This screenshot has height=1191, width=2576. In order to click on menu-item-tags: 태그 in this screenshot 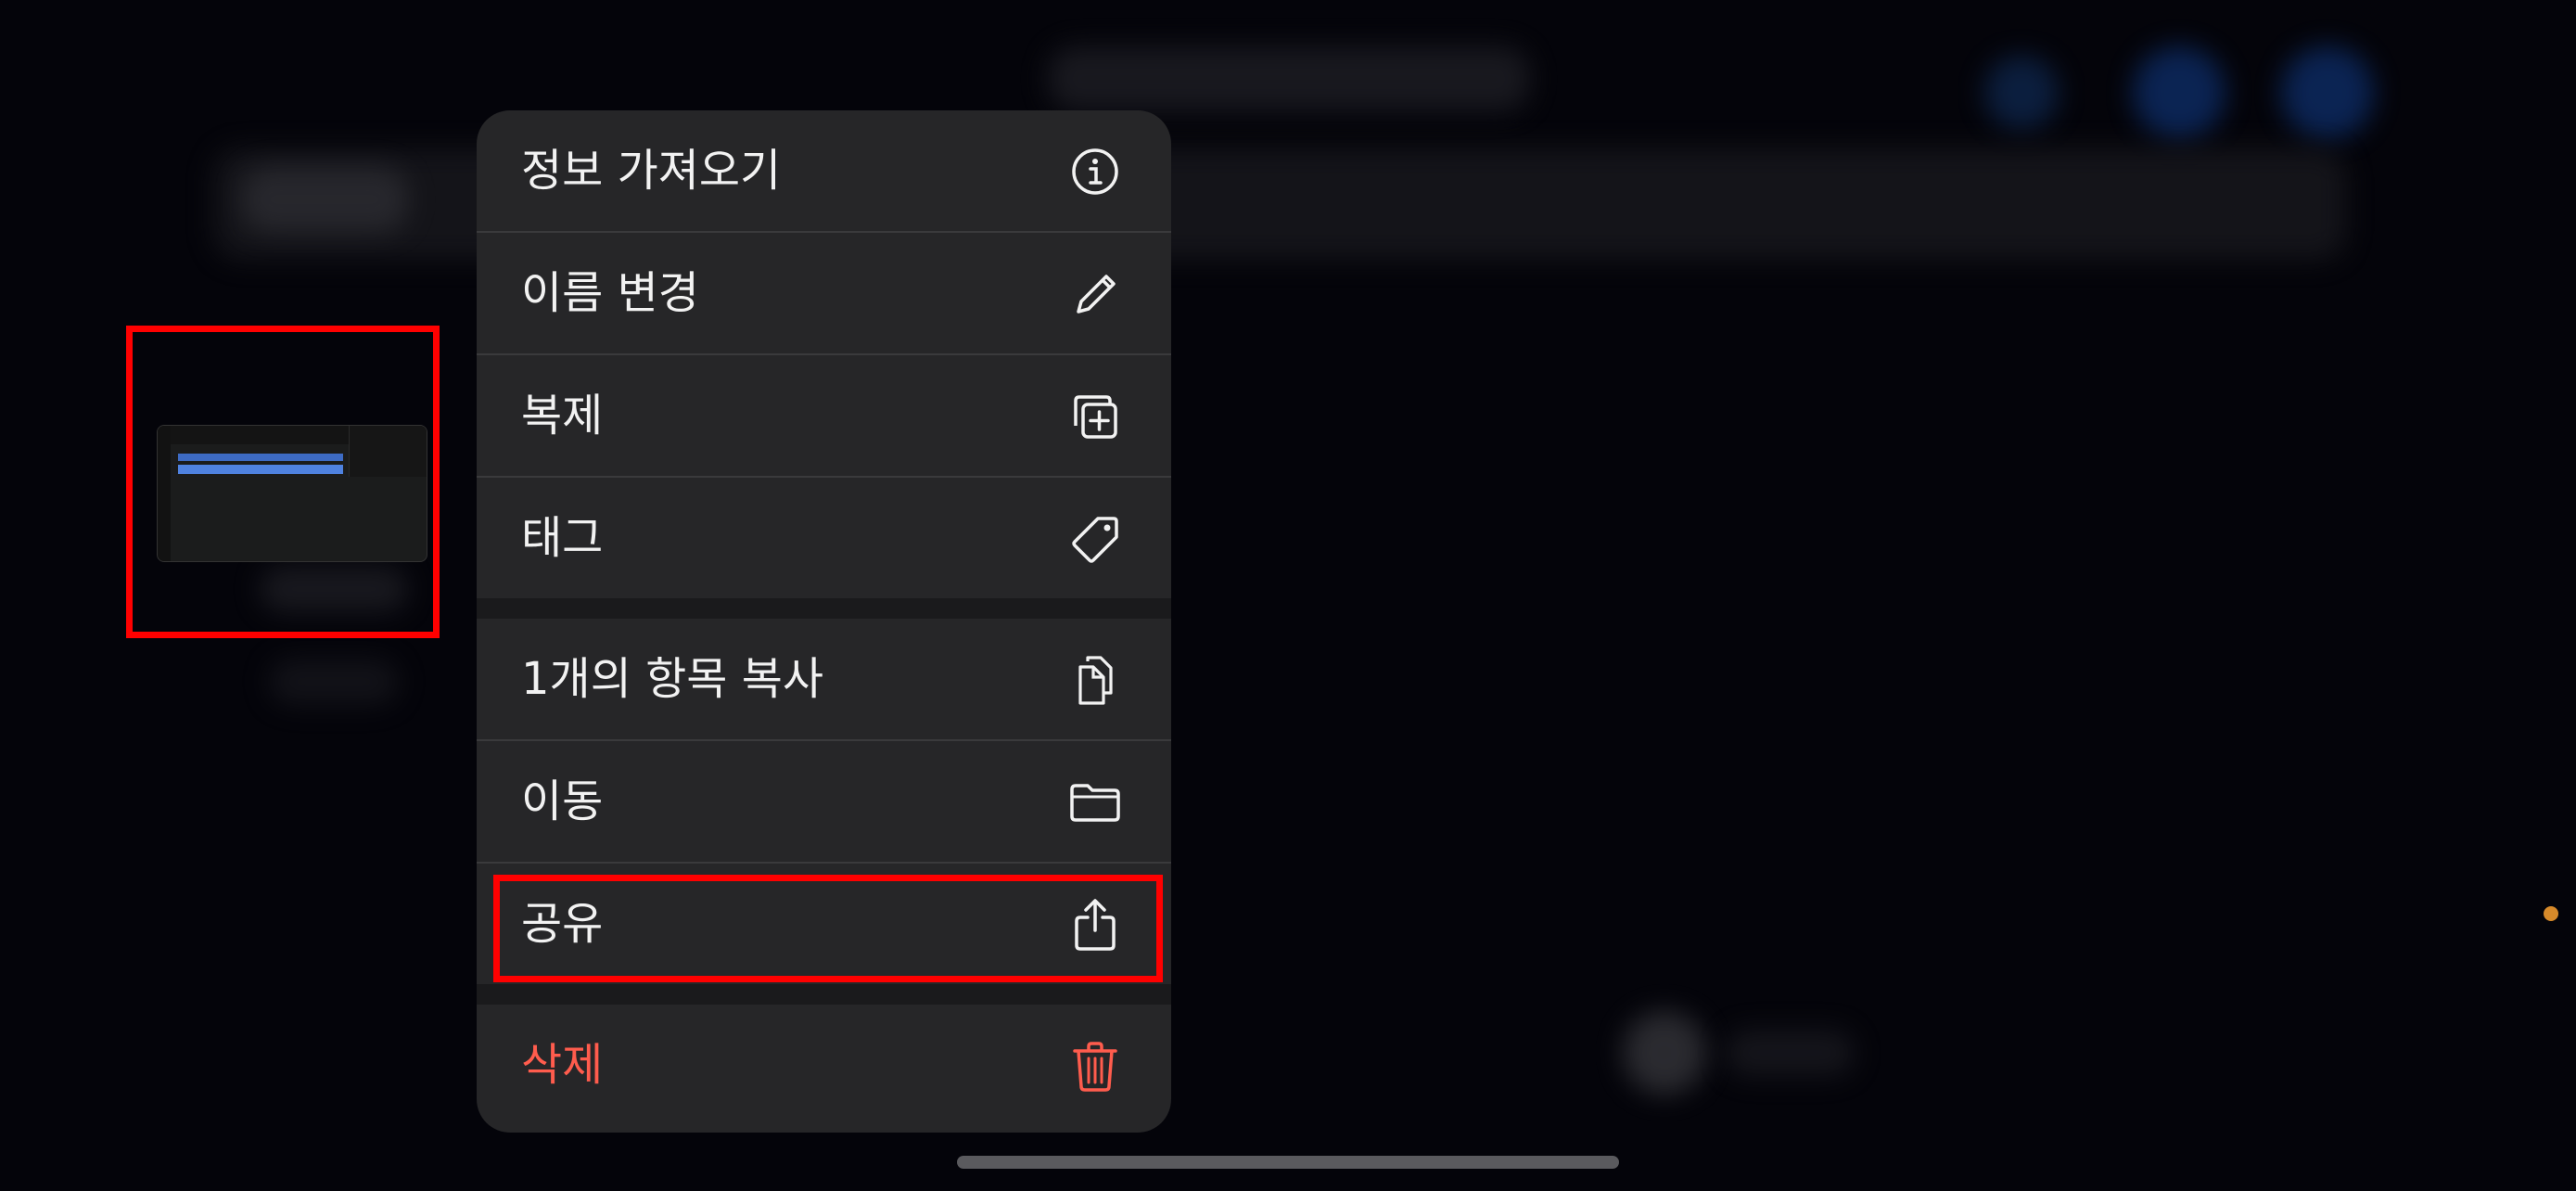, I will do `click(824, 538)`.